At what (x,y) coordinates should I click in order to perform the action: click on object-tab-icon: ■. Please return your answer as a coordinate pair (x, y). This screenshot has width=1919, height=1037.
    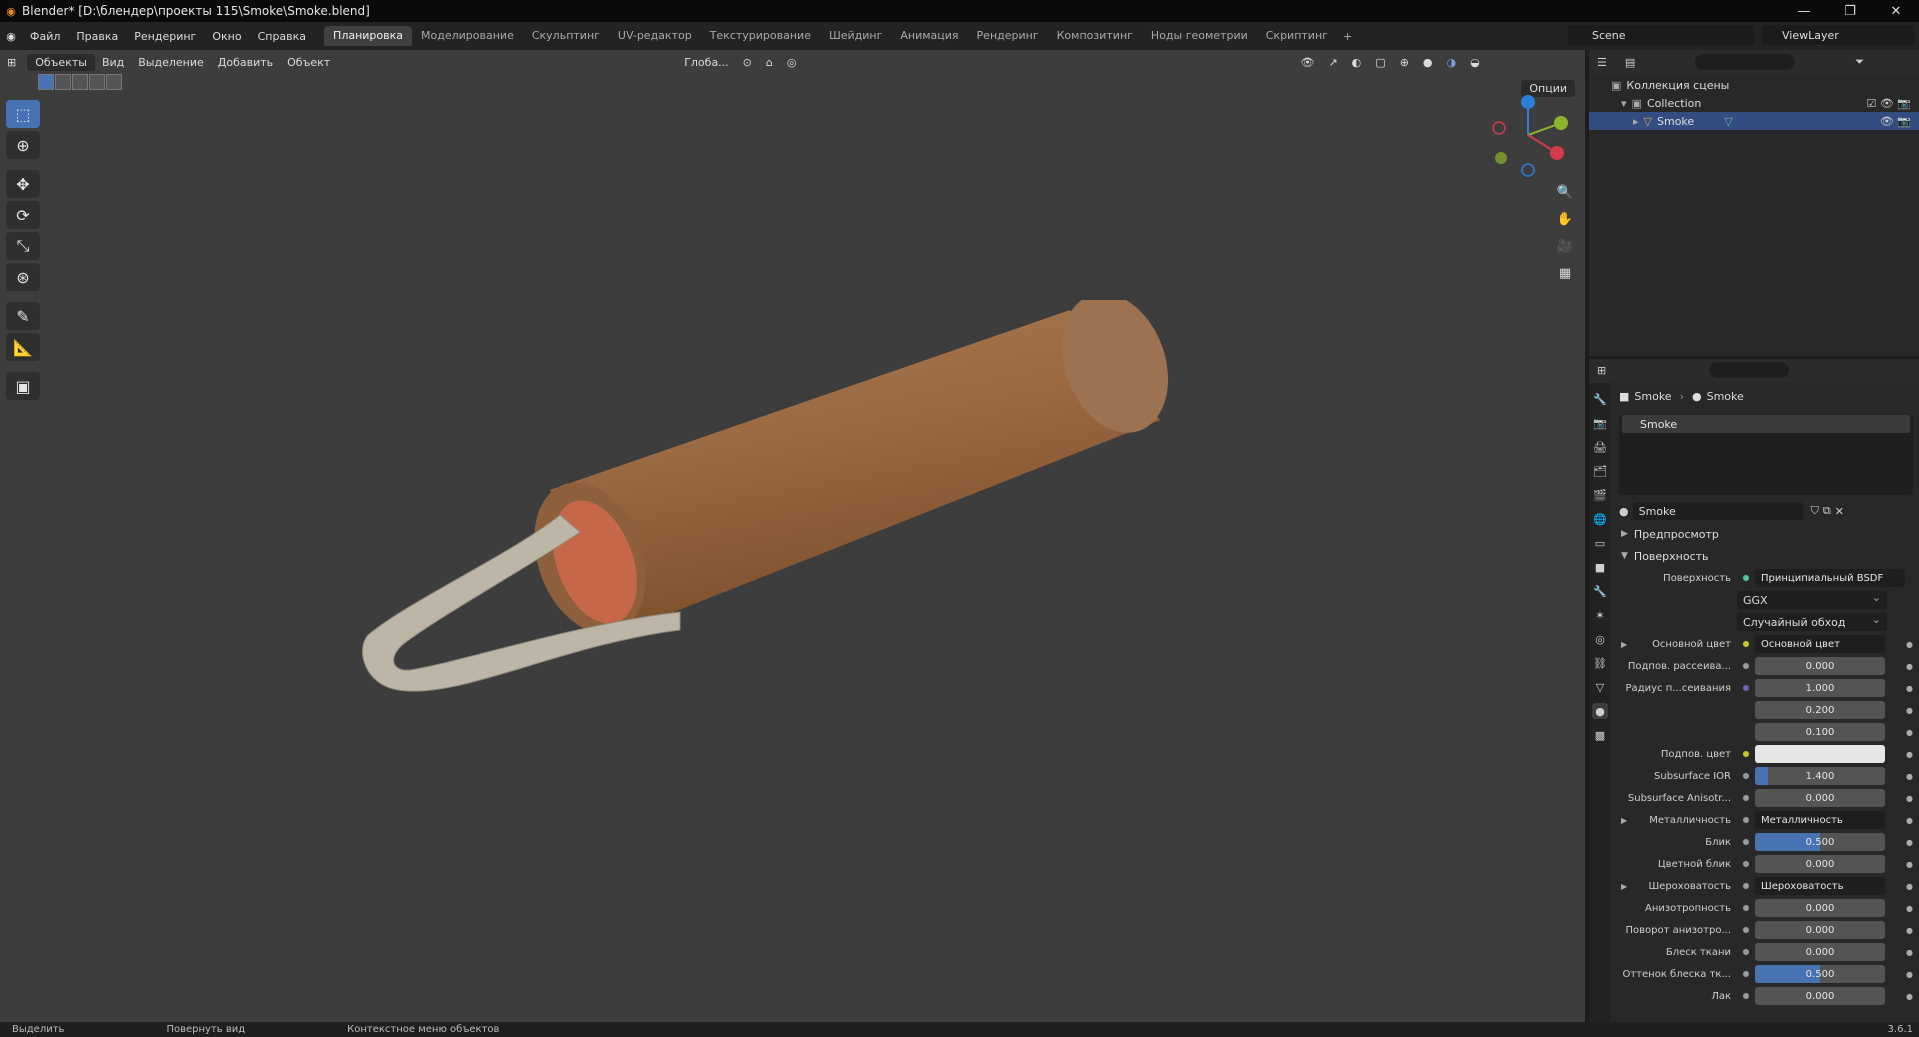
    Looking at the image, I should click on (1600, 567).